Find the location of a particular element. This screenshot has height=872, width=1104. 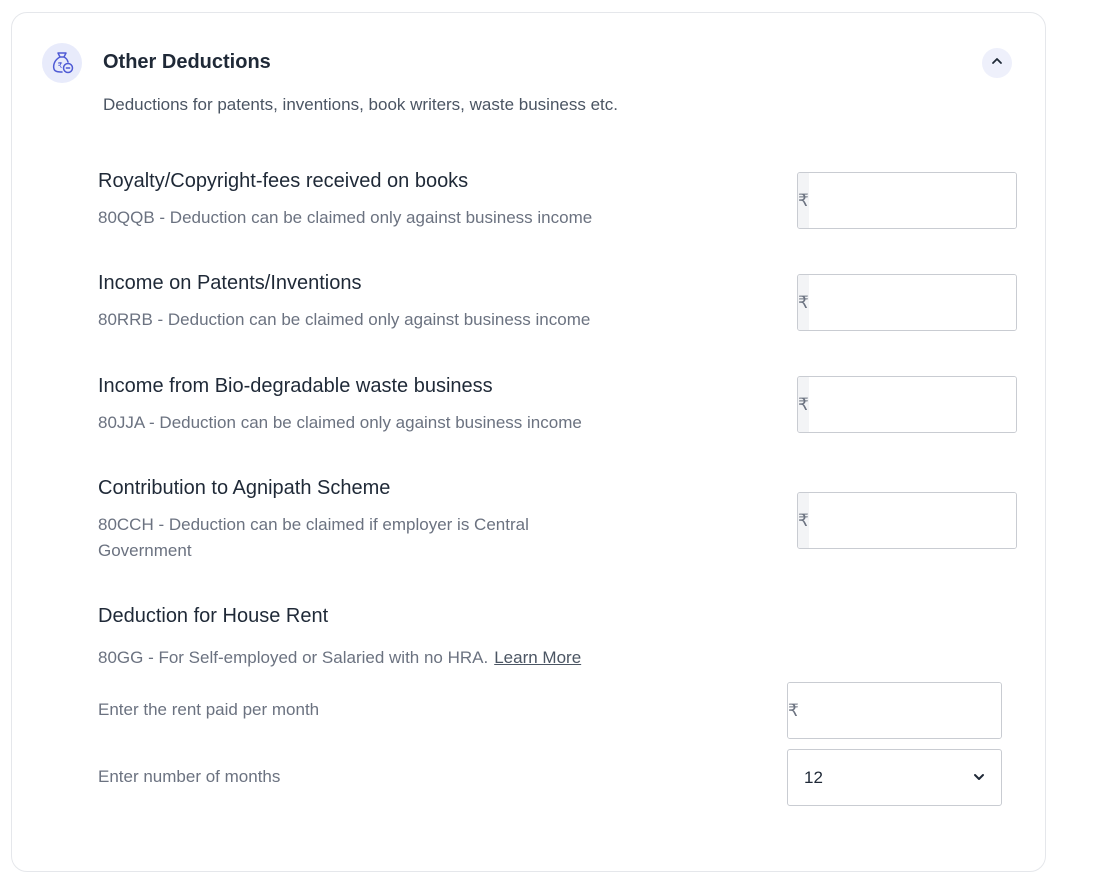

patents-amount-field: ₹ is located at coordinates (907, 302).